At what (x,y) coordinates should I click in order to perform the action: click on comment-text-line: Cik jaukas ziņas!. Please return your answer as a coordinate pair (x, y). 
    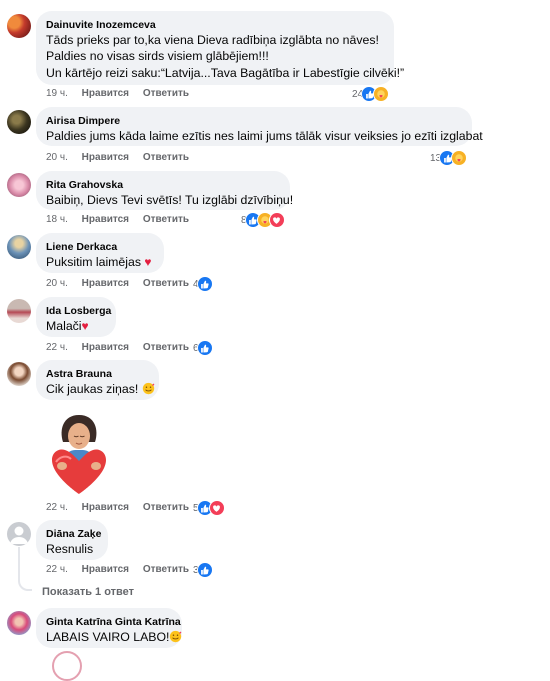
    Looking at the image, I should click on (92, 389).